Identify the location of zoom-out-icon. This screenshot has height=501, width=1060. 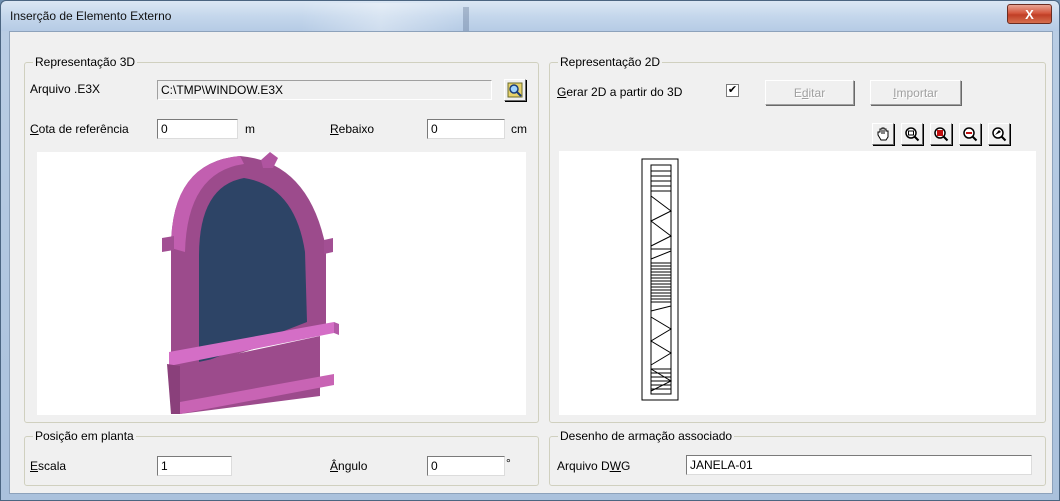
(970, 134).